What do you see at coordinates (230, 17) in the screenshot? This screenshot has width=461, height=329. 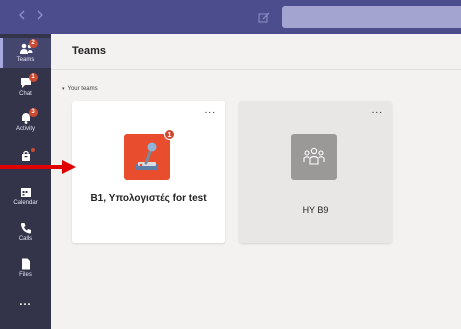 I see `top-bar` at bounding box center [230, 17].